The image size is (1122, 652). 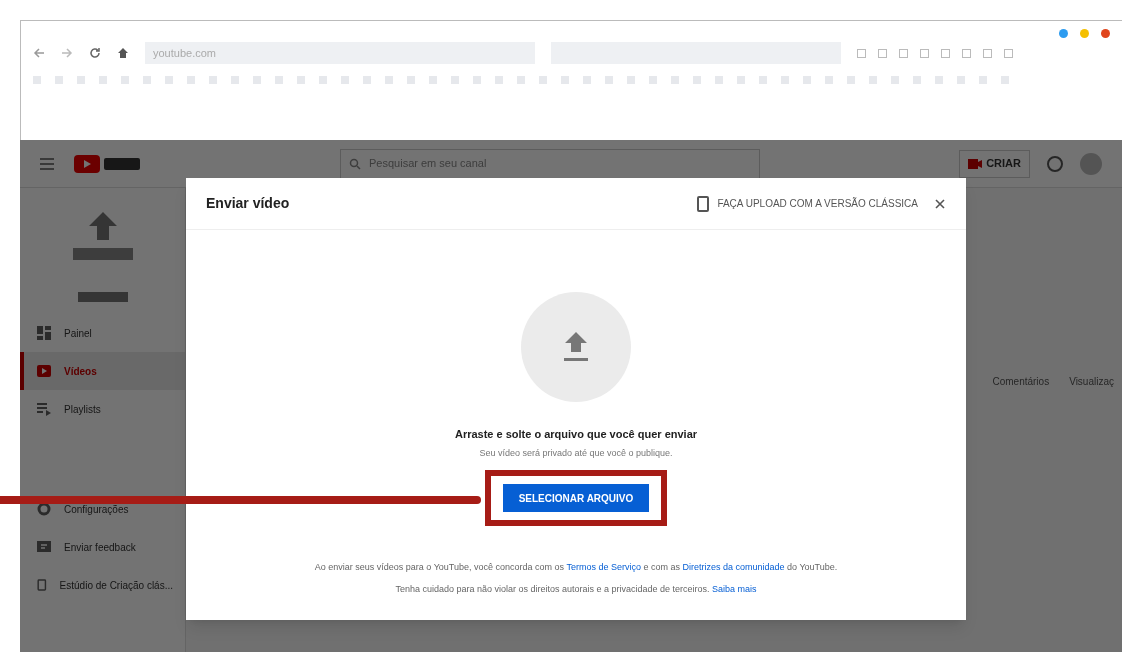 What do you see at coordinates (102, 509) in the screenshot?
I see `sidebar-item: Configurações` at bounding box center [102, 509].